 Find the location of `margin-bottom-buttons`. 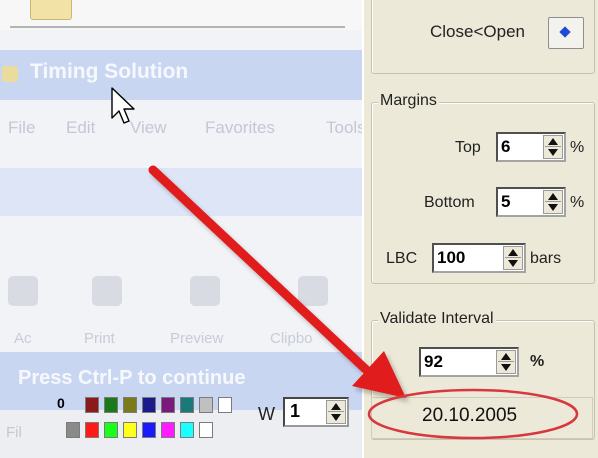

margin-bottom-buttons is located at coordinates (553, 202).